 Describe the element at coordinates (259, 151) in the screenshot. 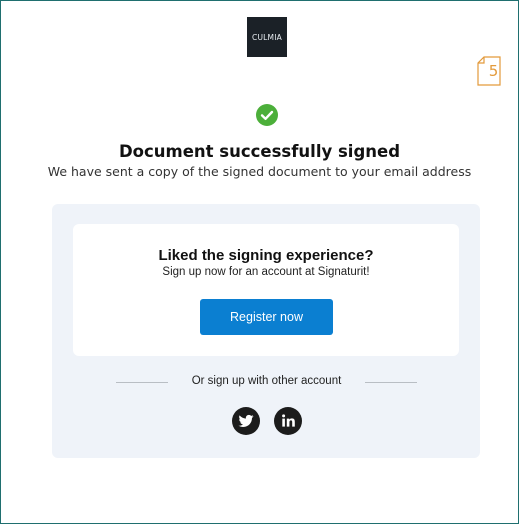

I see `success-title: Document successfully signed` at that location.